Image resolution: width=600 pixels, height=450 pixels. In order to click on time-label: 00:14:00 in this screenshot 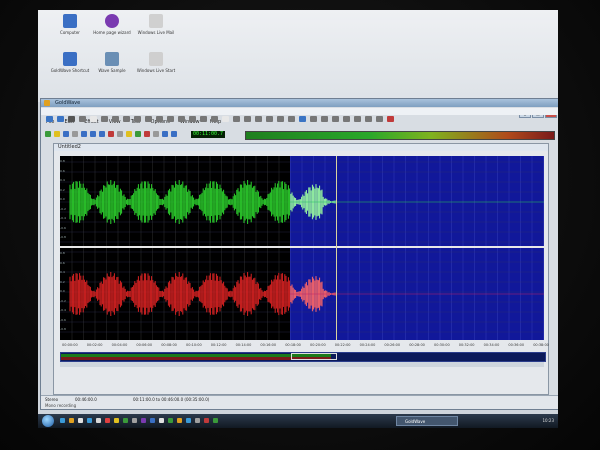, I will do `click(243, 345)`.